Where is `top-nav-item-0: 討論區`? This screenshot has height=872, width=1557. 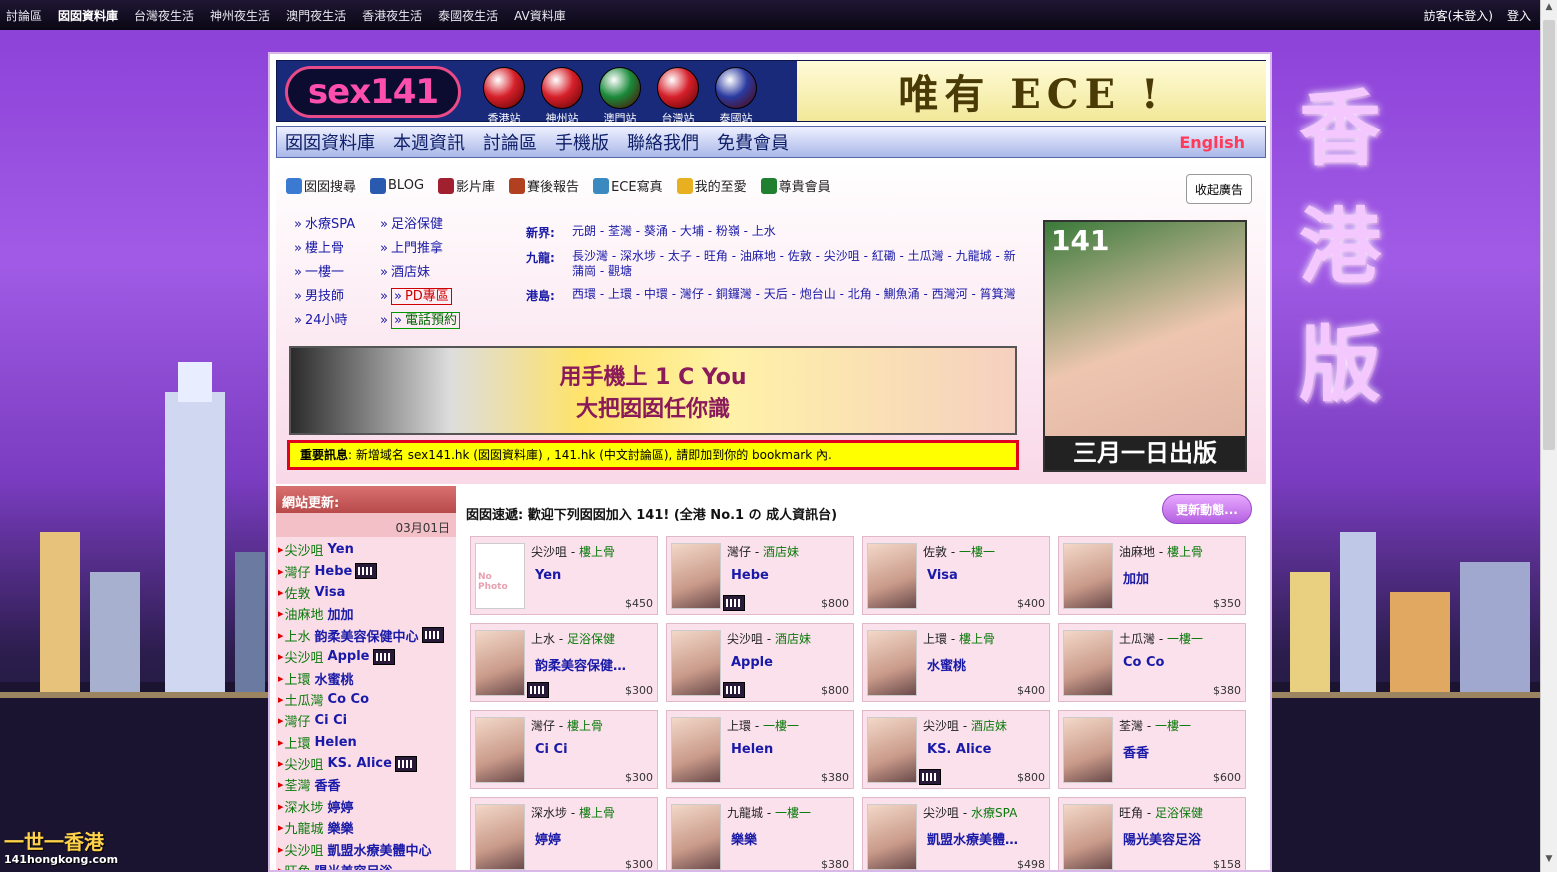 top-nav-item-0: 討論區 is located at coordinates (24, 15).